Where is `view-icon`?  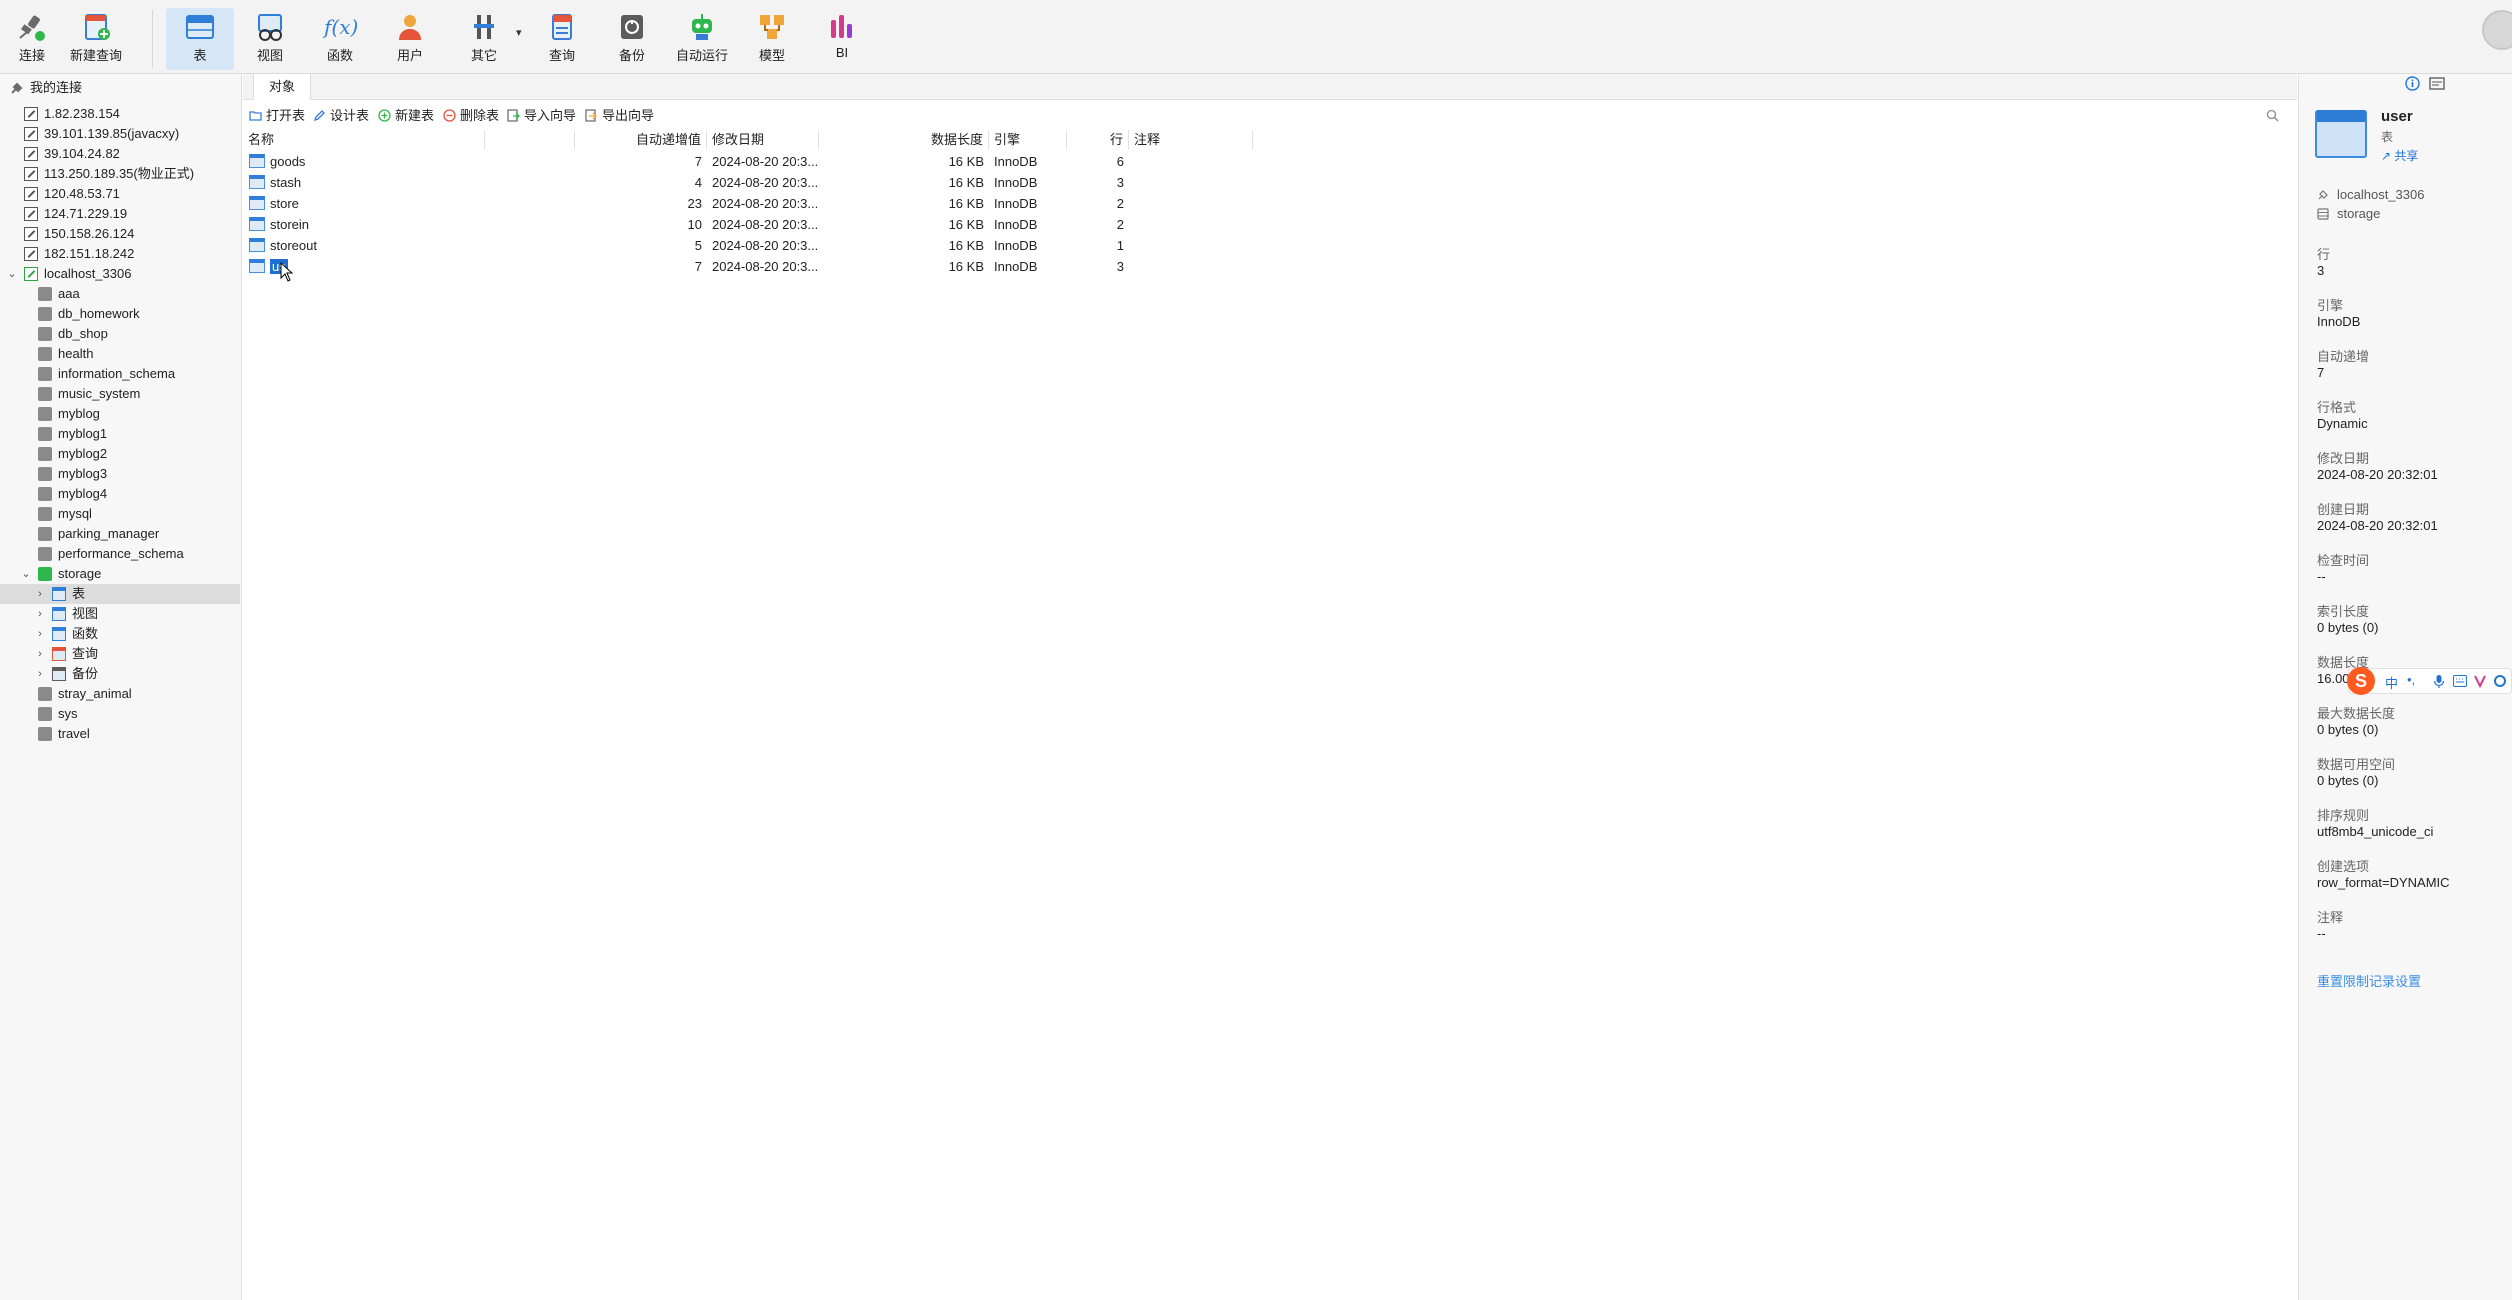 view-icon is located at coordinates (59, 614).